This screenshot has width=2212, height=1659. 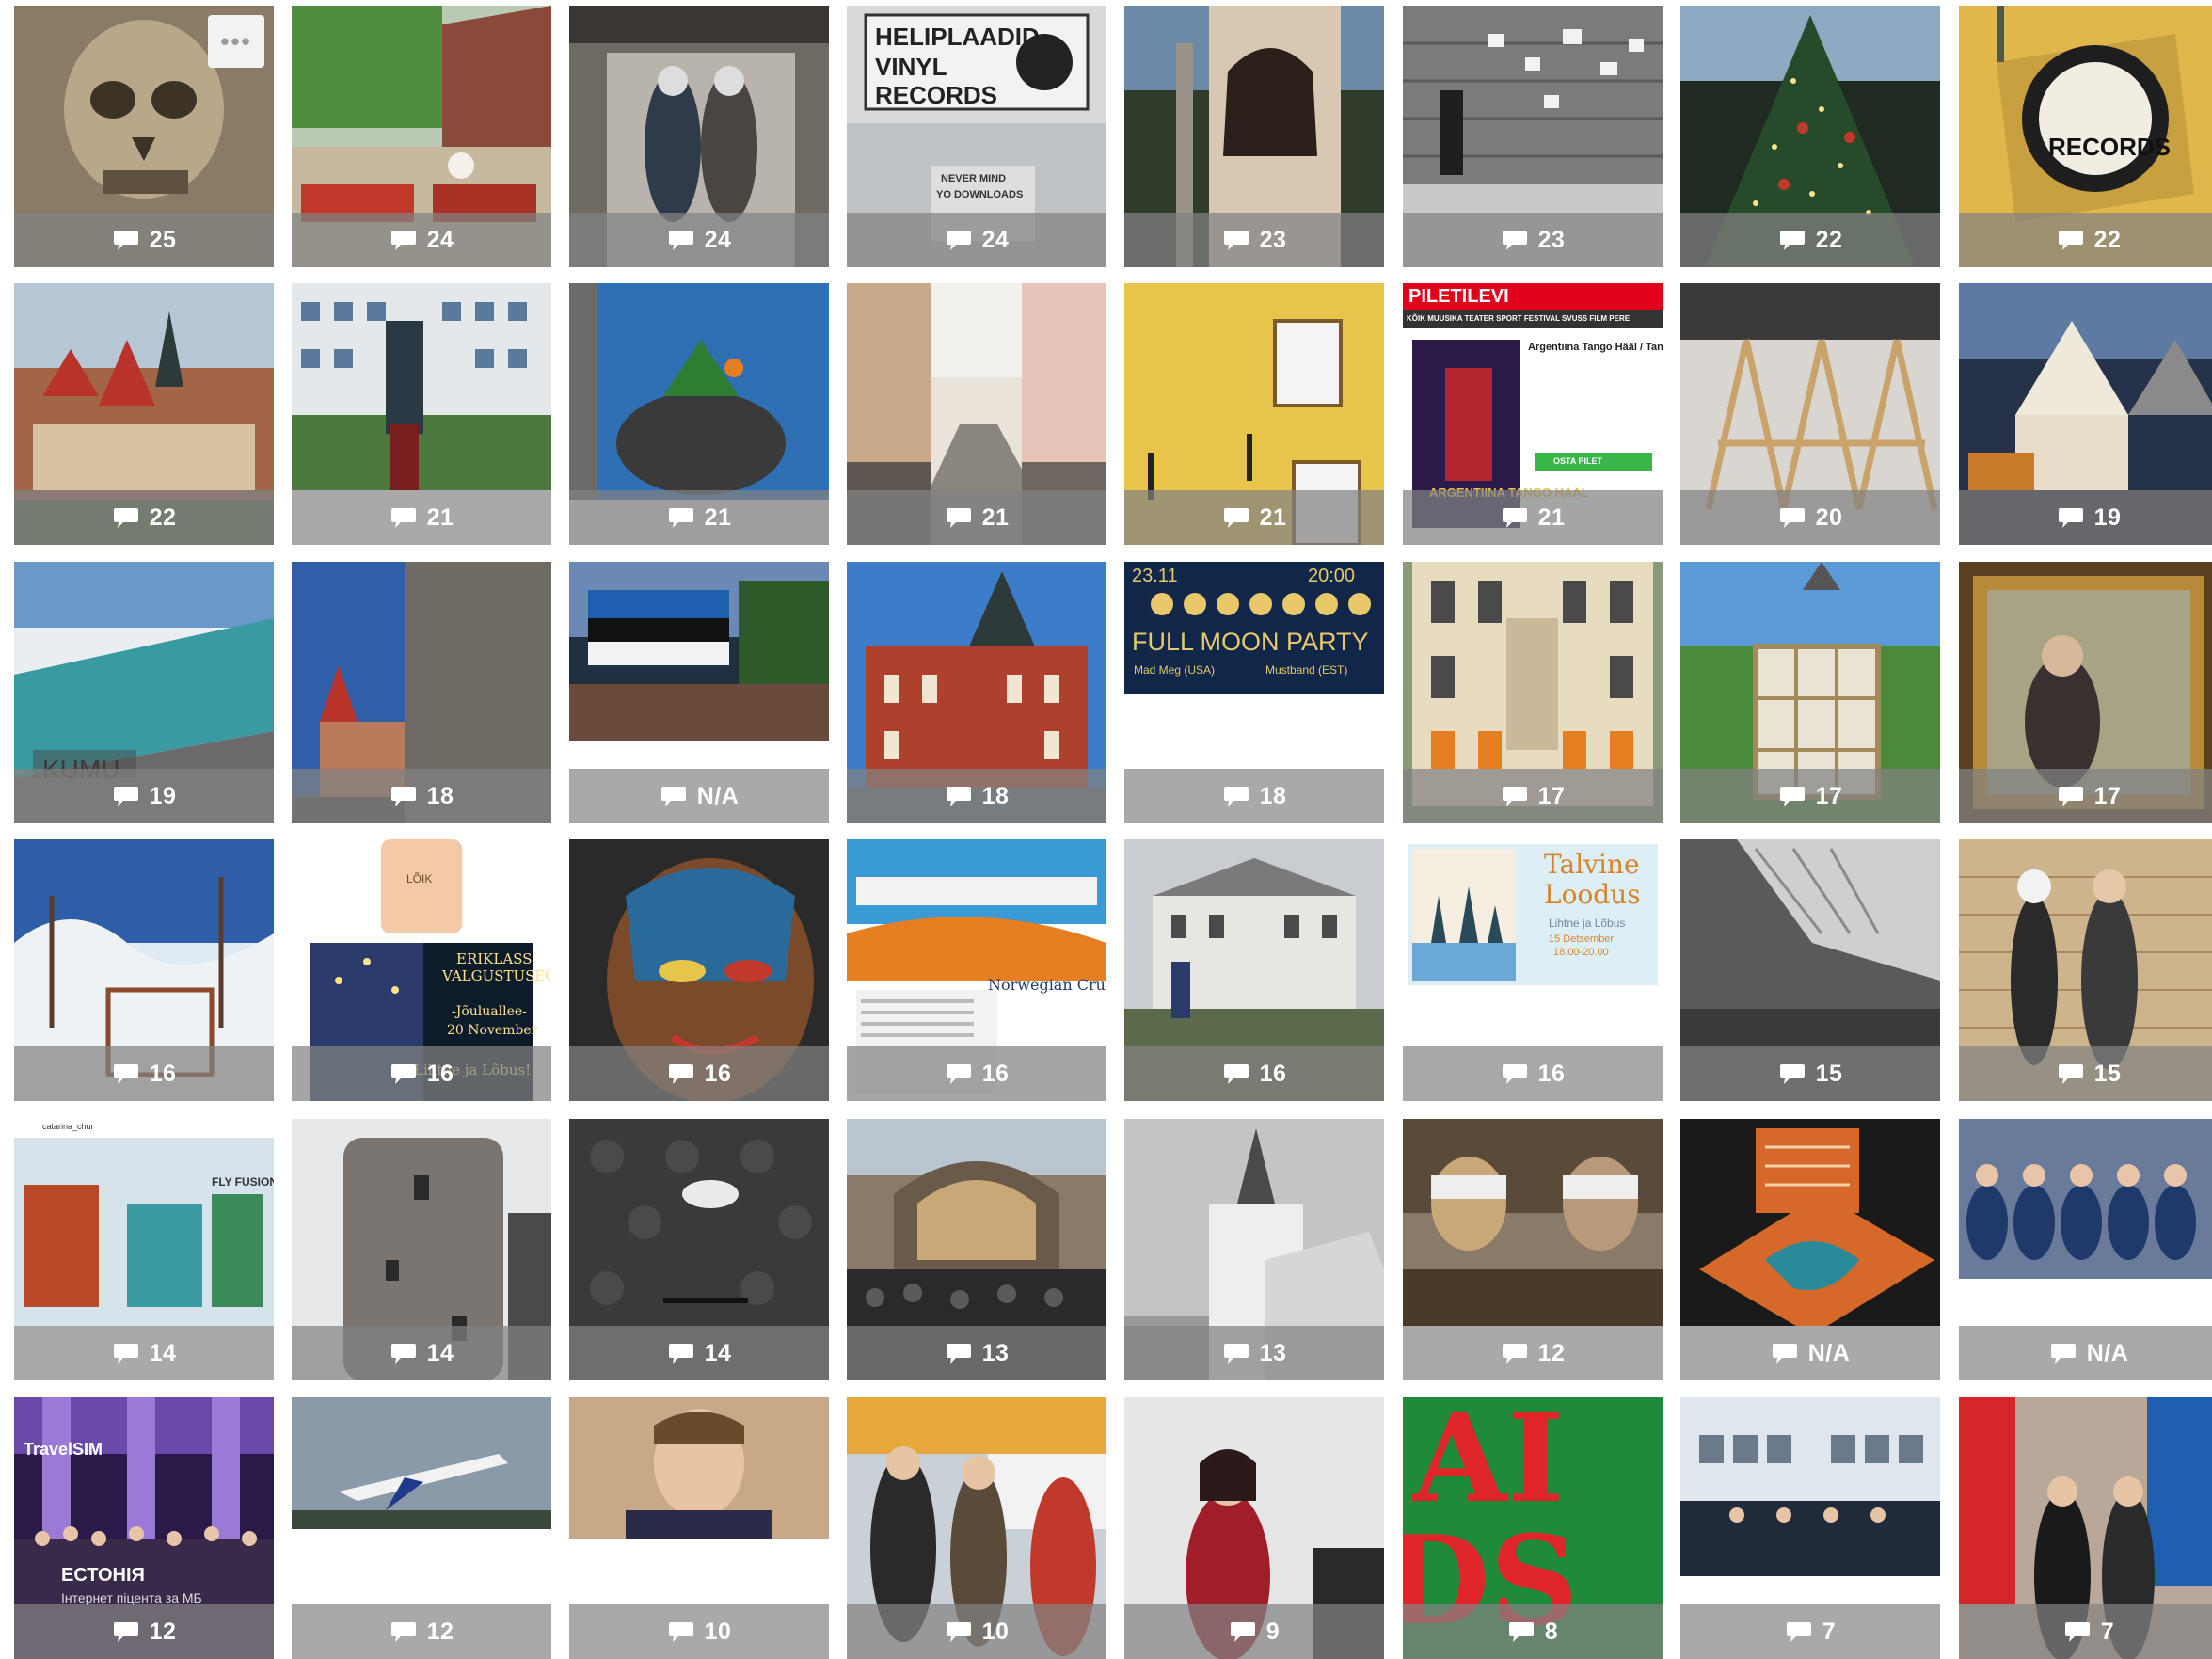 I want to click on photo-tile-travelsim-concert: TravelSIM ЕСТОНІЯ Інтернет пiцента за МБ 12, so click(x=144, y=1528).